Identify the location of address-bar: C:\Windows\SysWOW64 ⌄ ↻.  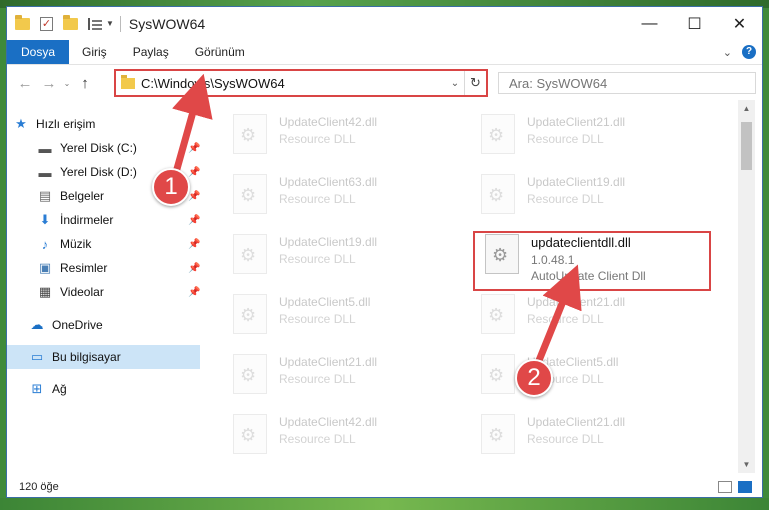
(301, 83).